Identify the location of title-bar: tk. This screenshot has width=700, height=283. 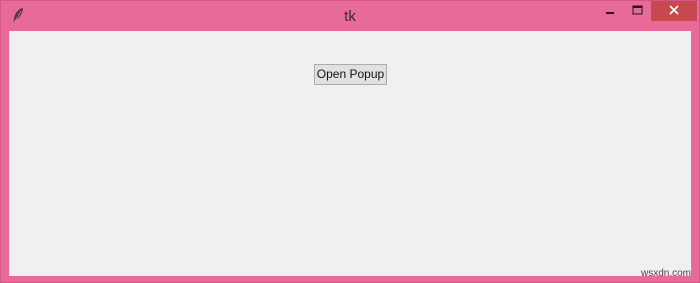
(350, 16).